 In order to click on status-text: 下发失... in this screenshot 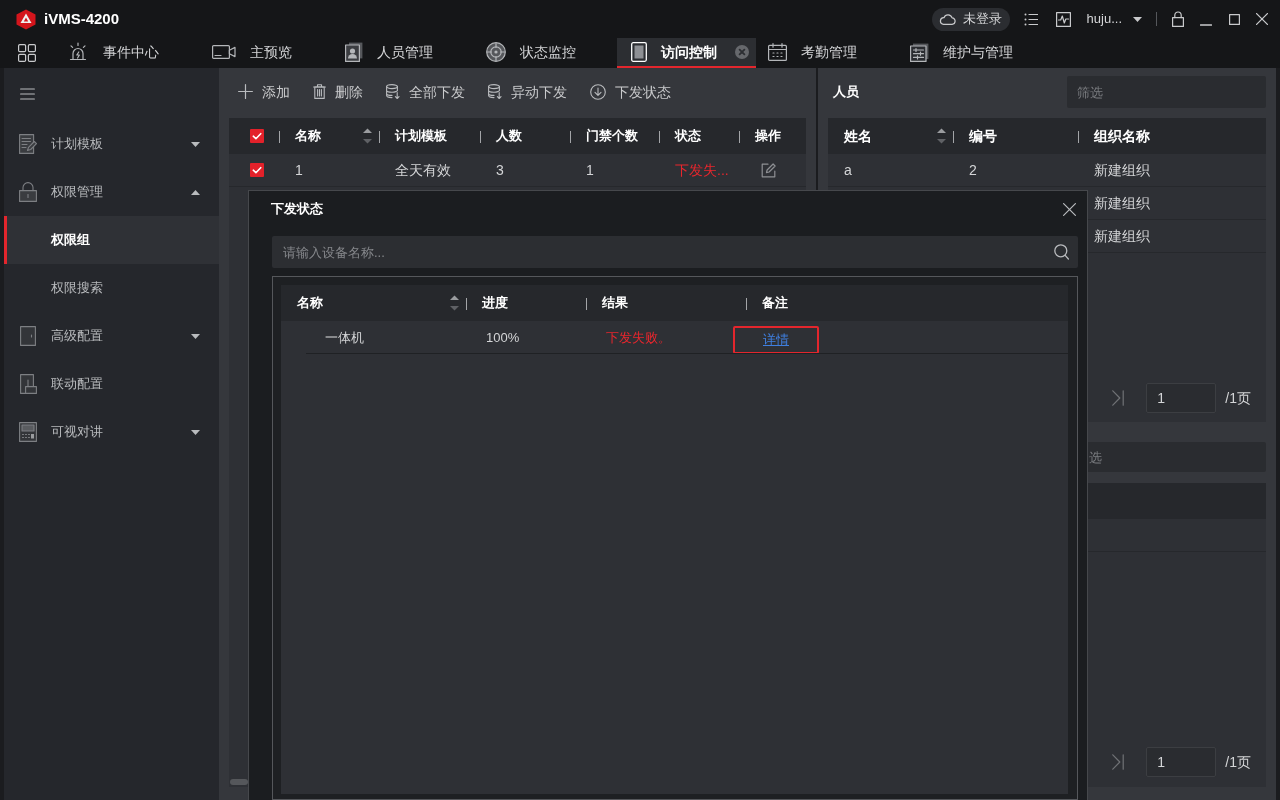, I will do `click(702, 170)`.